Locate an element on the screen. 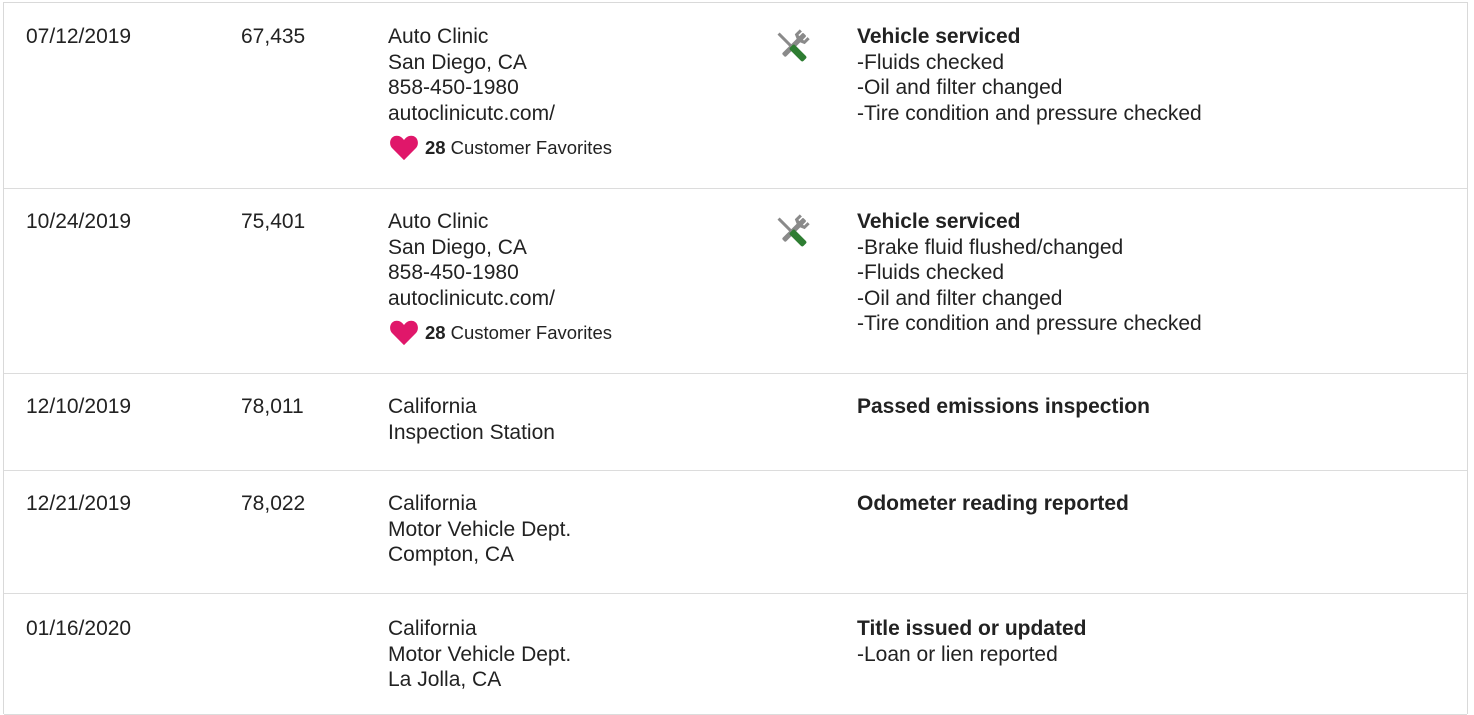  source-location: Inspection Station is located at coordinates (471, 432).